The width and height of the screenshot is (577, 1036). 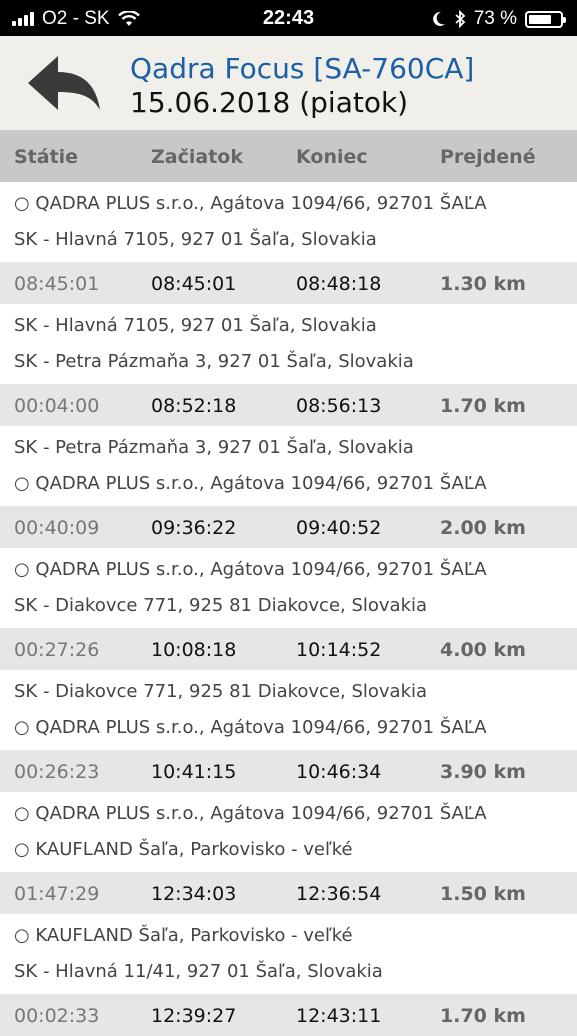 I want to click on status-bar: O2 - SK 22:43 73 %, so click(x=288, y=18).